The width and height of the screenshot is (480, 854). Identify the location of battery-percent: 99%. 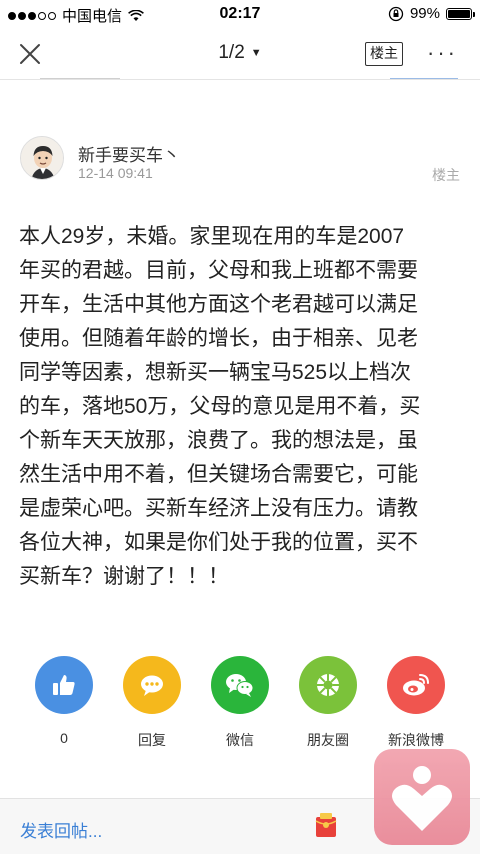
(424, 13).